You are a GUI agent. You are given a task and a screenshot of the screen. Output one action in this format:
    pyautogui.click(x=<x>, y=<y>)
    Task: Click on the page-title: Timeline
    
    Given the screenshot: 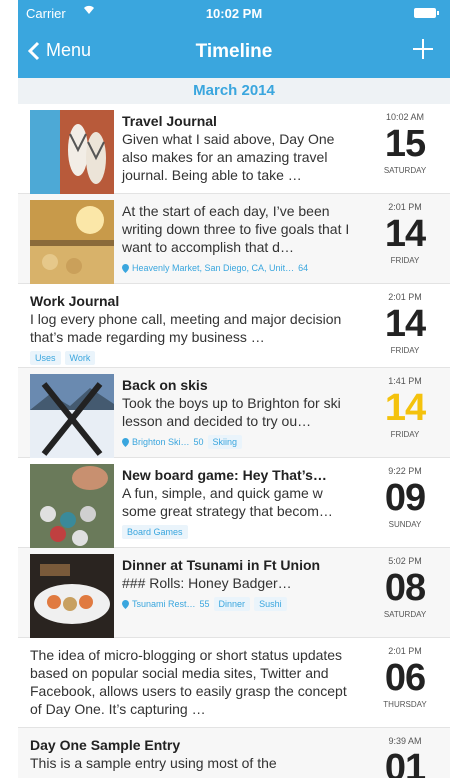 What is the action you would take?
    pyautogui.click(x=234, y=51)
    